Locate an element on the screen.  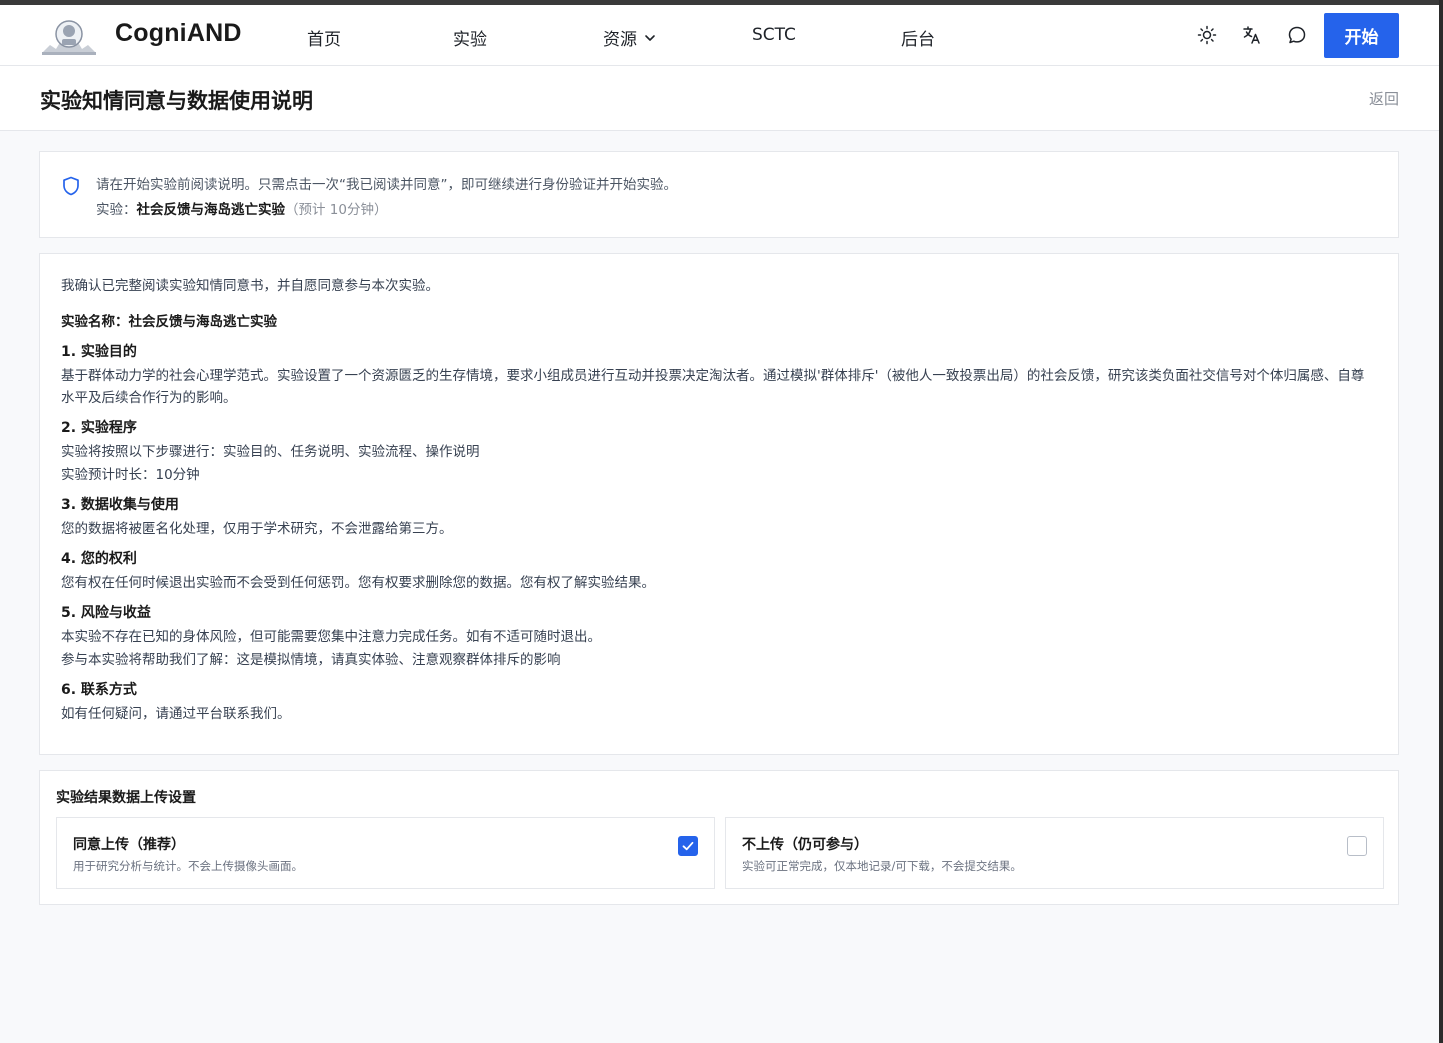
experiment-duration: （预计 10分钟） is located at coordinates (336, 210).